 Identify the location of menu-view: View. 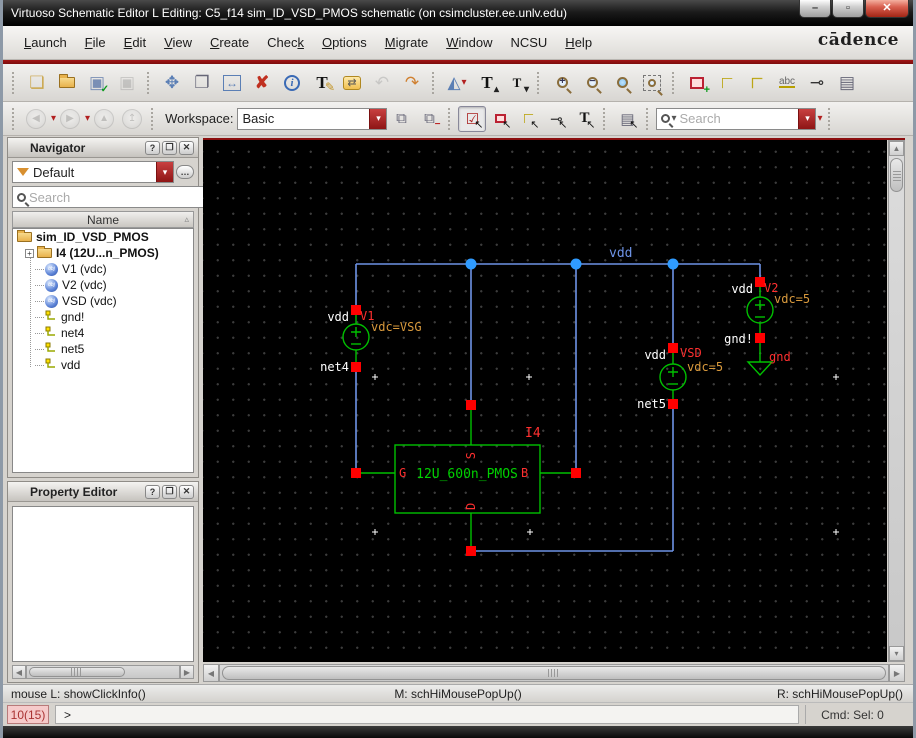
(178, 42).